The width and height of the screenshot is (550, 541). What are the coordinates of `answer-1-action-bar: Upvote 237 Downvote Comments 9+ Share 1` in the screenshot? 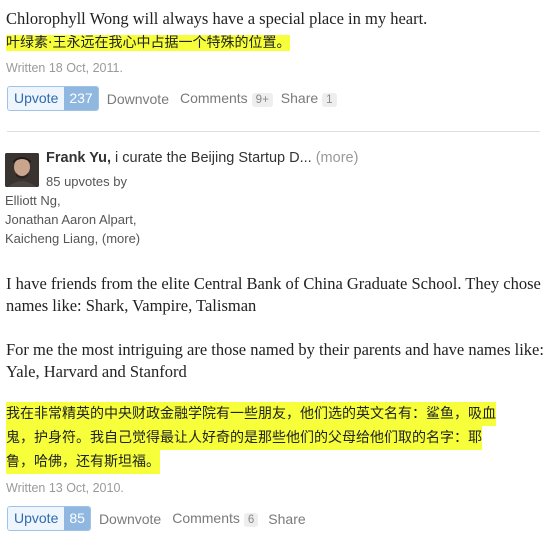 It's located at (172, 98).